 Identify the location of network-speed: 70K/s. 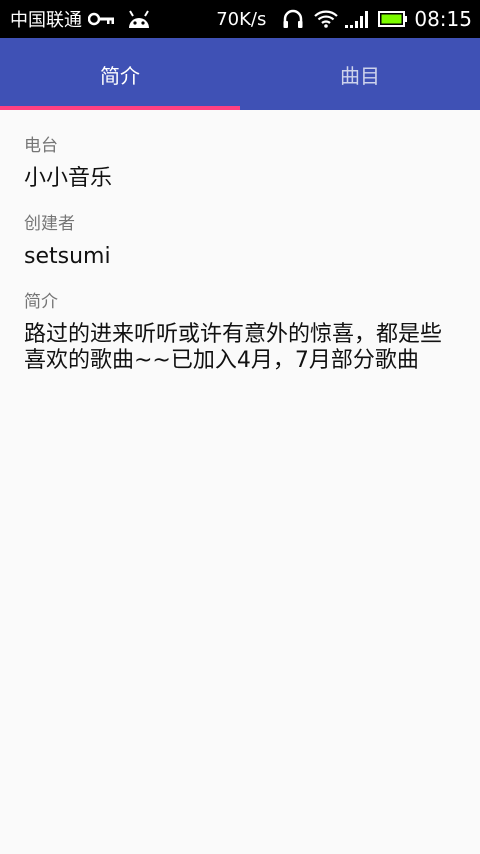
(241, 19).